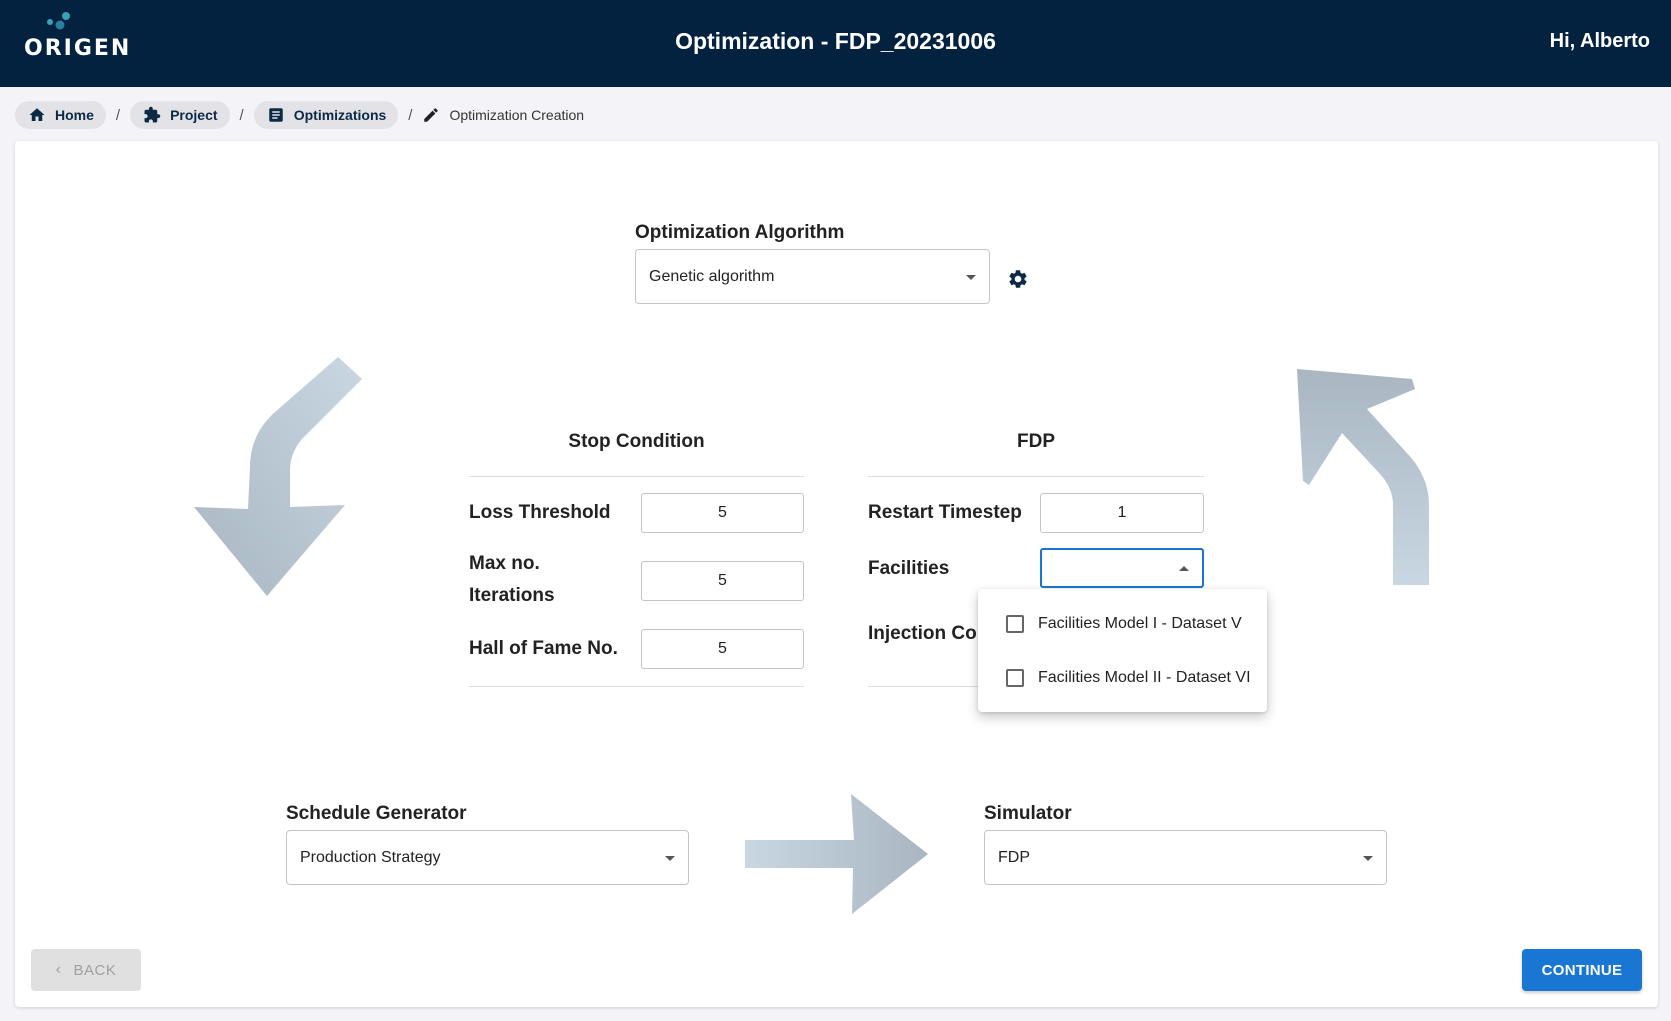 The image size is (1671, 1021). What do you see at coordinates (487, 857) in the screenshot?
I see `schedule-generator-select: Production Strategy` at bounding box center [487, 857].